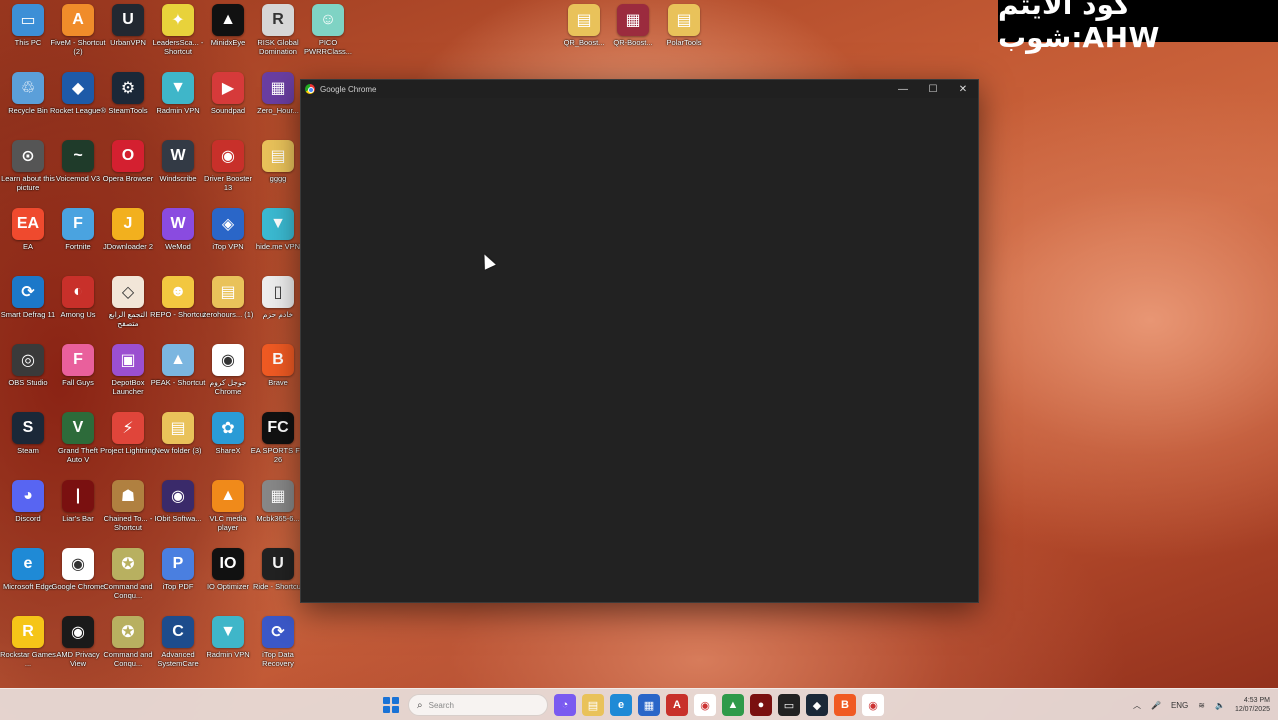 The width and height of the screenshot is (1278, 720). I want to click on desktop-icon: A FiveM - Shortcut (2), so click(78, 36).